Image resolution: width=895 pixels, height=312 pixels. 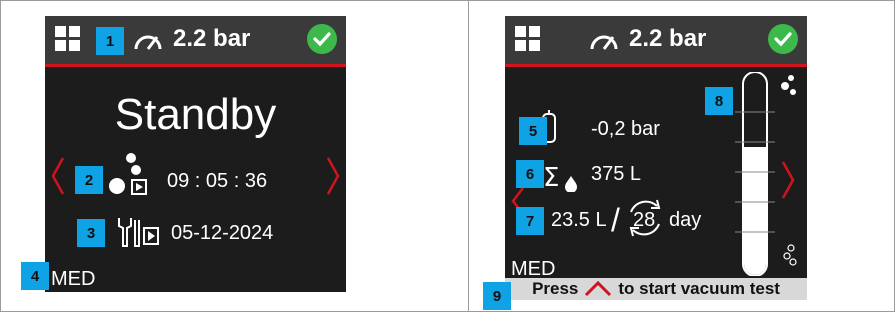 I want to click on rate-volume: 23.5 L, so click(x=579, y=220).